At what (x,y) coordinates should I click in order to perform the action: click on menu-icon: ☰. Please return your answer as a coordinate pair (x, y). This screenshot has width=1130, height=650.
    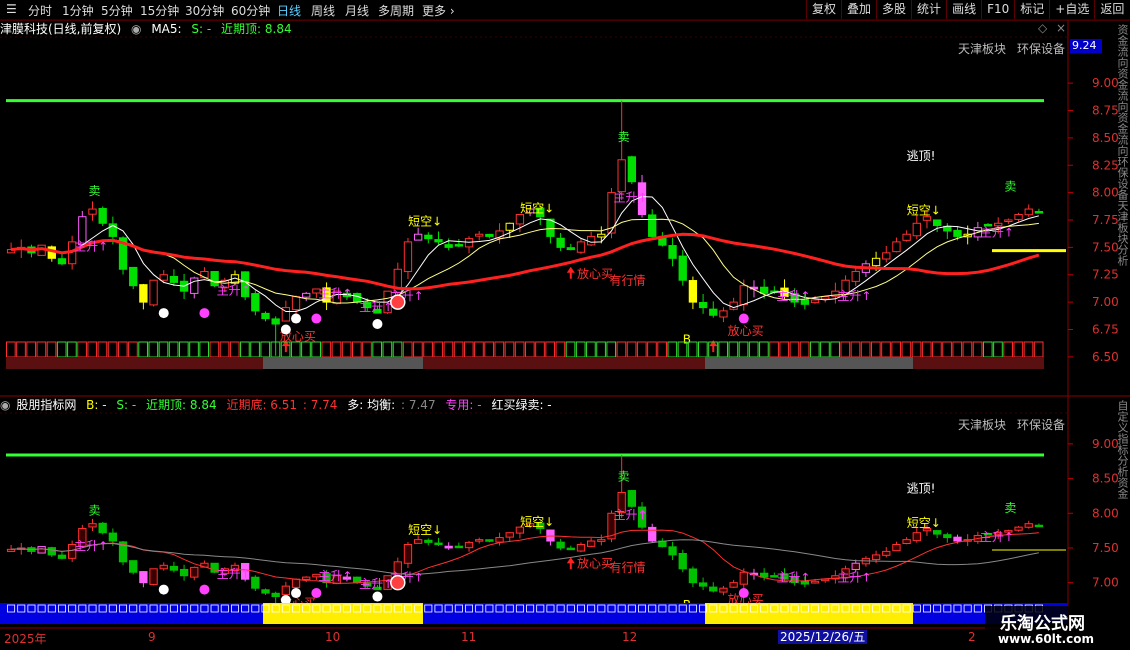
    Looking at the image, I should click on (11, 9).